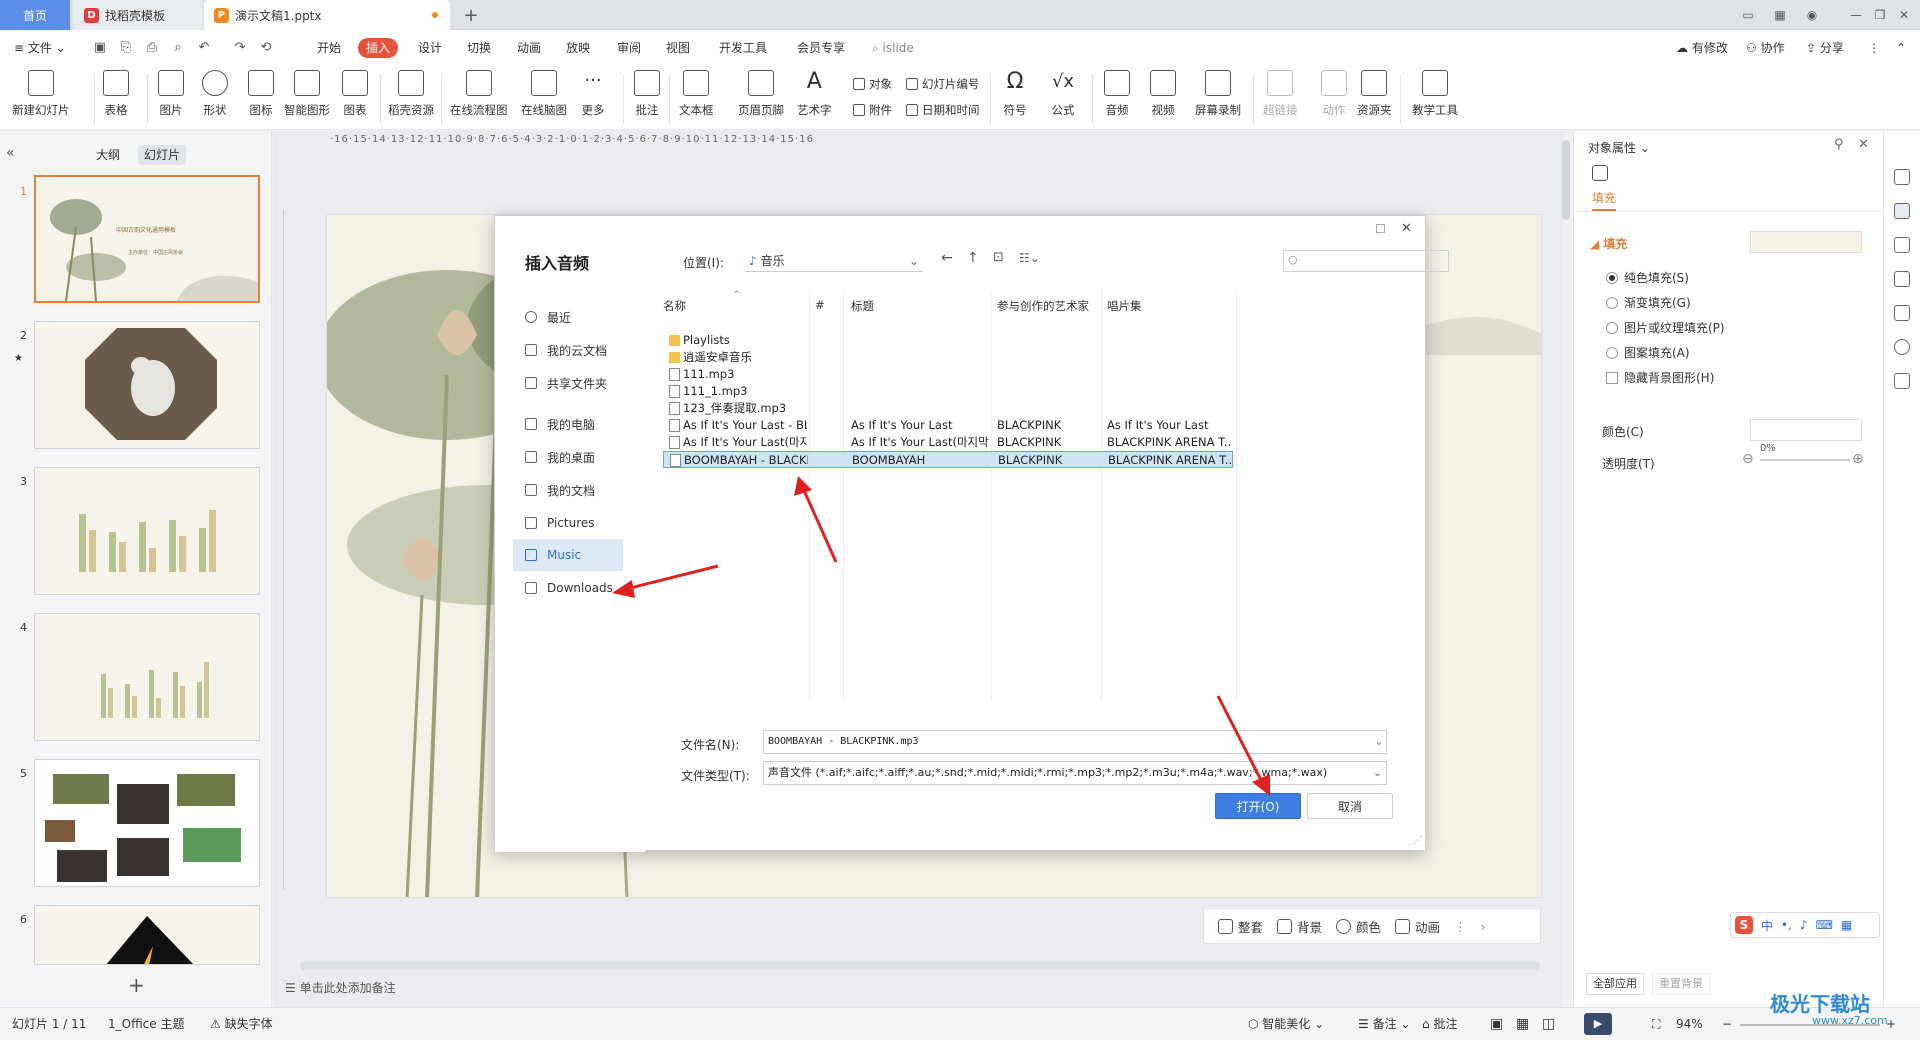 This screenshot has height=1040, width=1920. Describe the element at coordinates (568, 588) in the screenshot. I see `sidebar-item-downloads: Downloads` at that location.